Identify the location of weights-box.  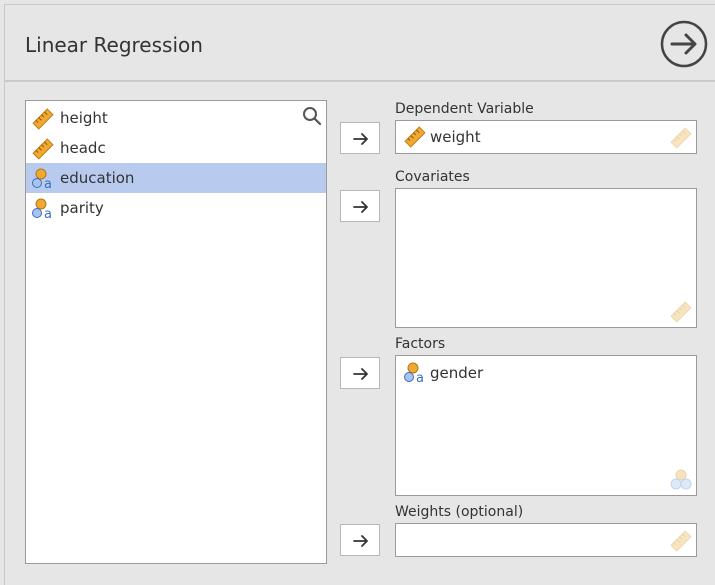
(546, 540).